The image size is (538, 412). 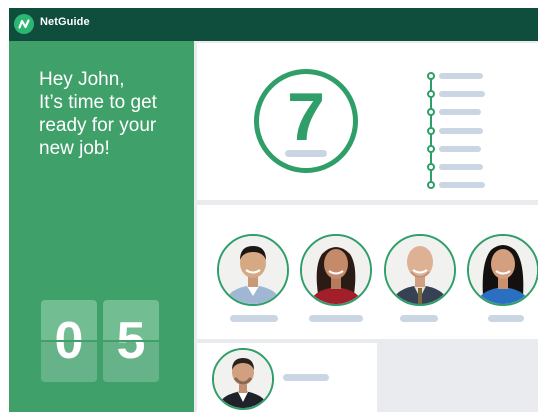 I want to click on countdown-digit-tens: 0, so click(x=69, y=341).